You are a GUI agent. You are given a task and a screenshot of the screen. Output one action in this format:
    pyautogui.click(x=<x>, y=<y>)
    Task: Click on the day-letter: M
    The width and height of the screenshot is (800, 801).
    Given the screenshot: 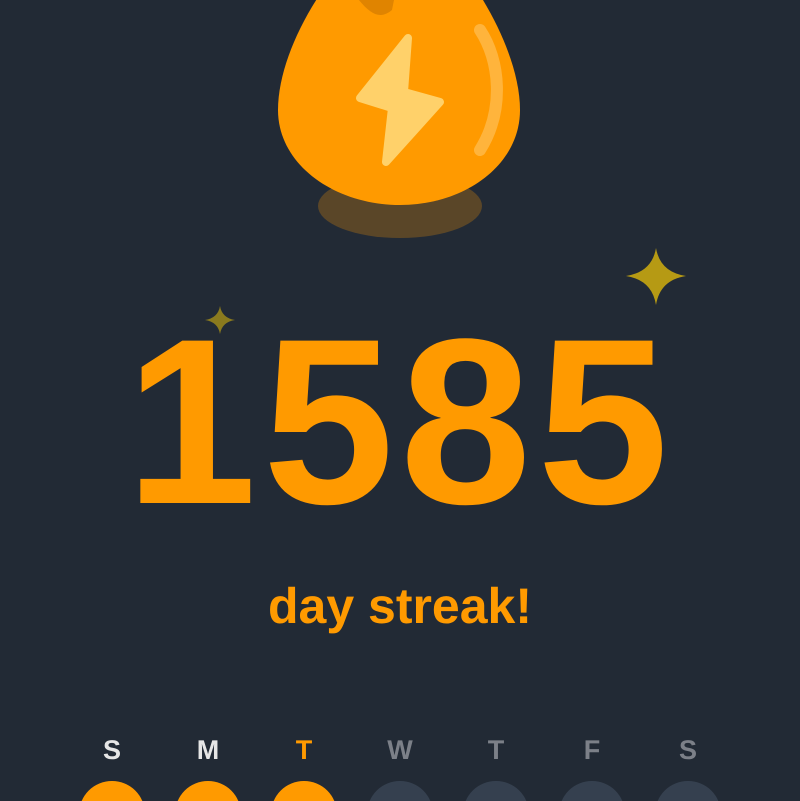 What is the action you would take?
    pyautogui.click(x=208, y=750)
    